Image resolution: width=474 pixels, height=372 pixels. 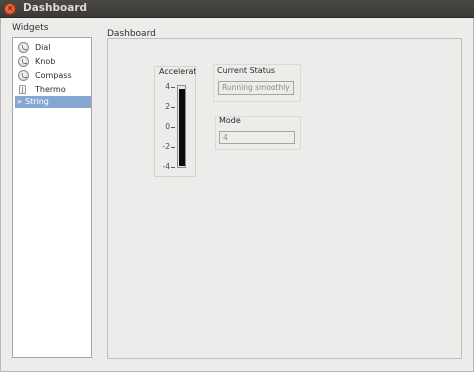 What do you see at coordinates (50, 89) in the screenshot?
I see `list-item-label: Thermo` at bounding box center [50, 89].